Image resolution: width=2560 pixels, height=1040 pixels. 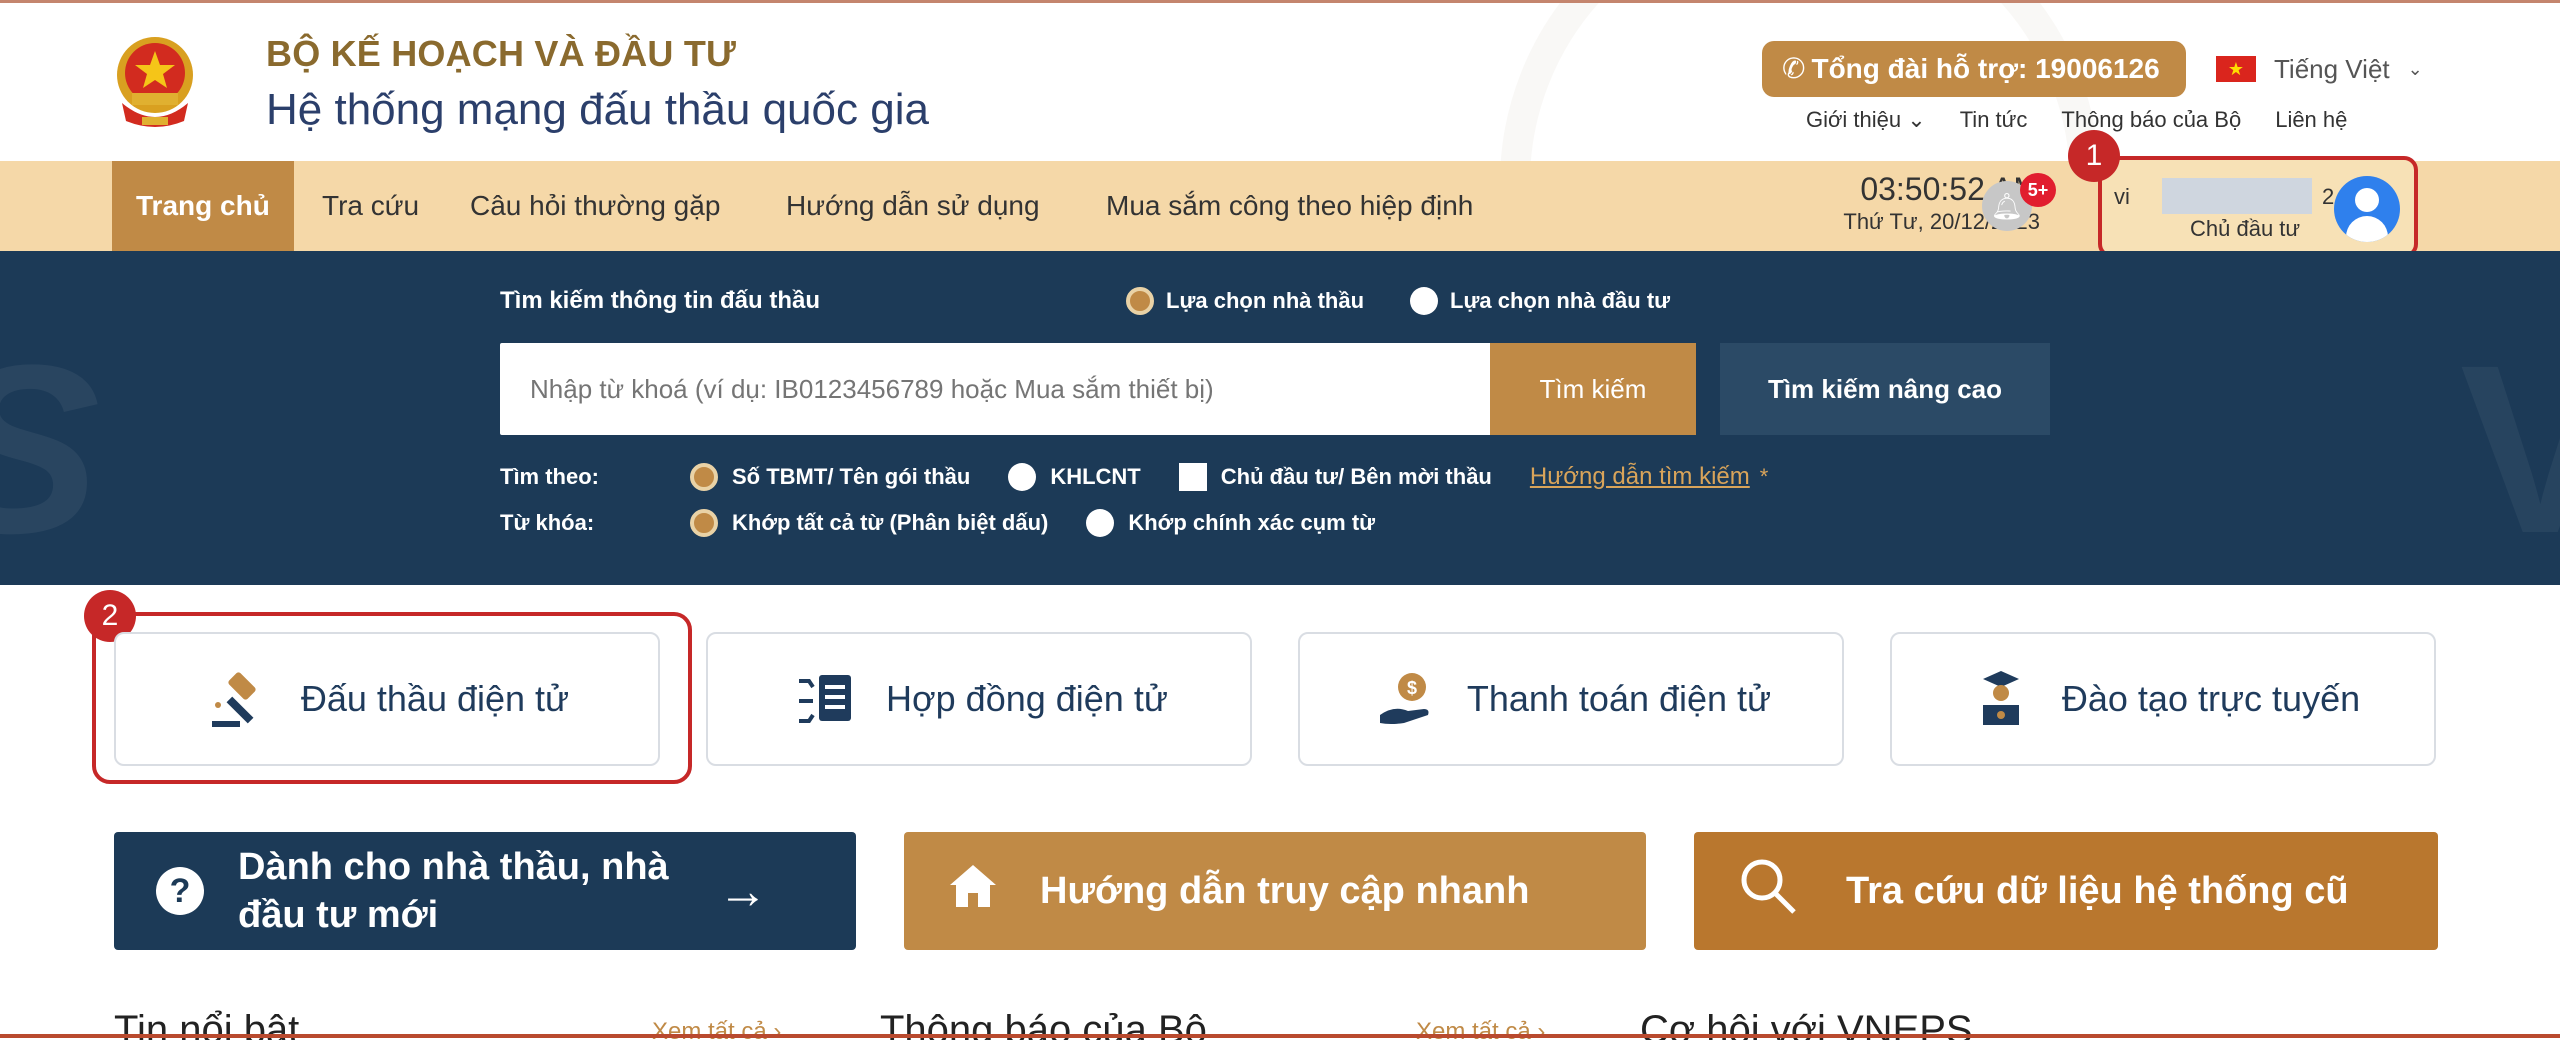 I want to click on quick-access-banner: Hướng dẫn truy cập nhanh, so click(x=1275, y=891).